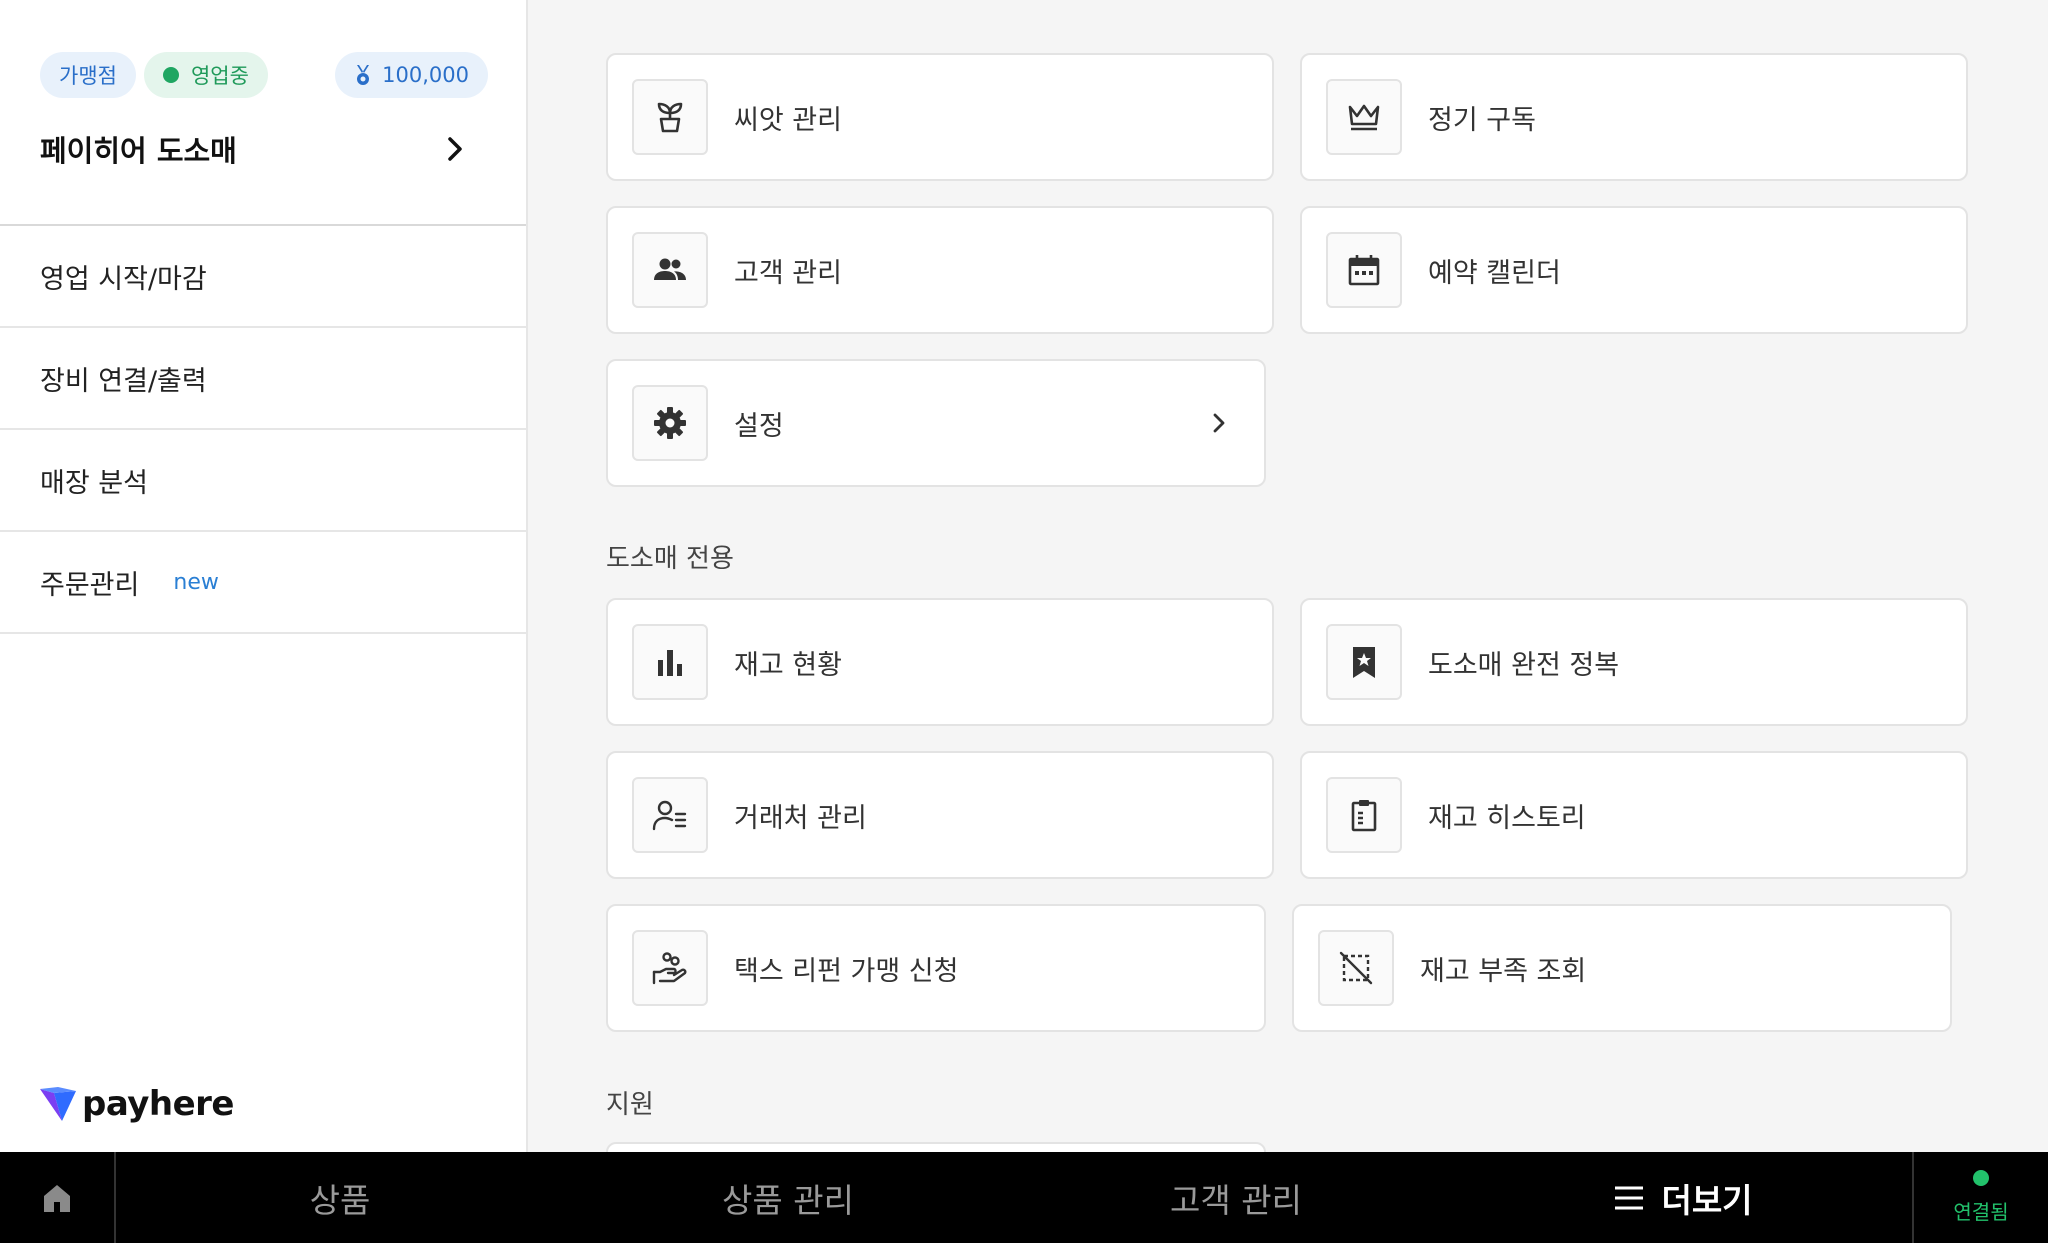  What do you see at coordinates (936, 1147) in the screenshot?
I see `card-support-partial` at bounding box center [936, 1147].